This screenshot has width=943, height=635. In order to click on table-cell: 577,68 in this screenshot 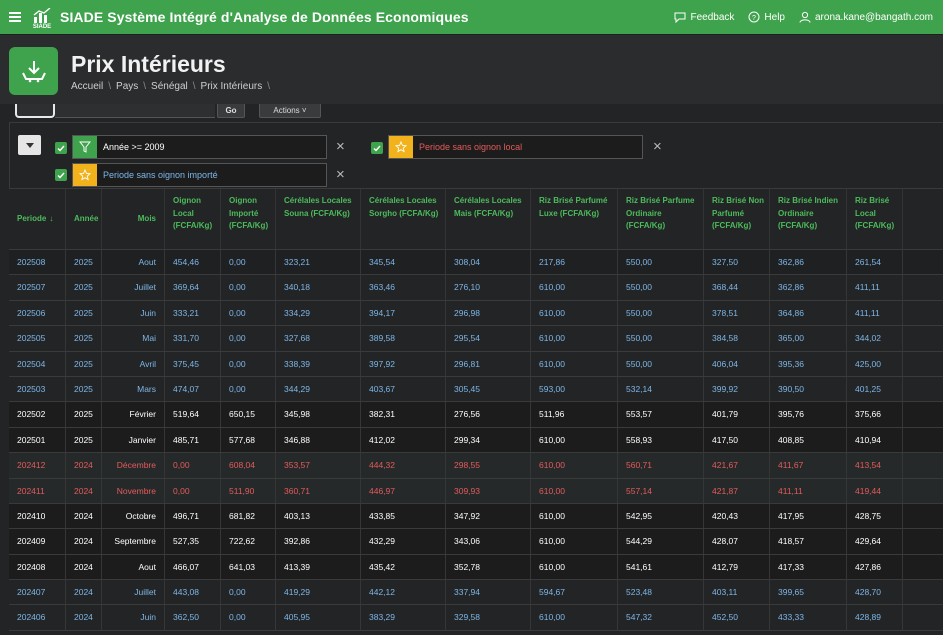, I will do `click(248, 440)`.